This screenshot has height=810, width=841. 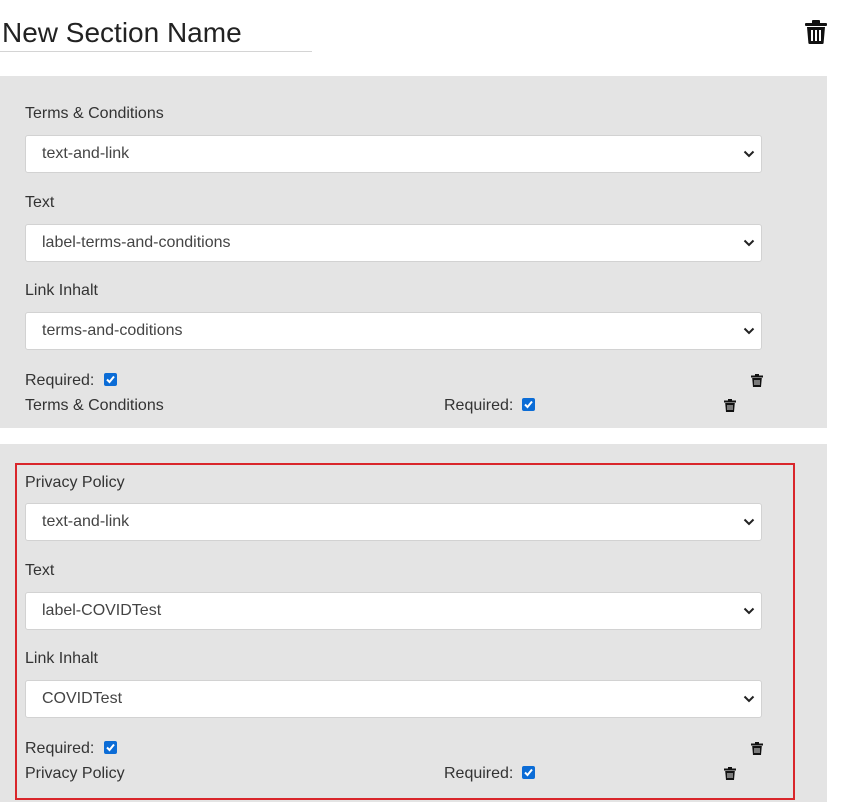 I want to click on text-select: label-terms-and-conditions, so click(x=393, y=243).